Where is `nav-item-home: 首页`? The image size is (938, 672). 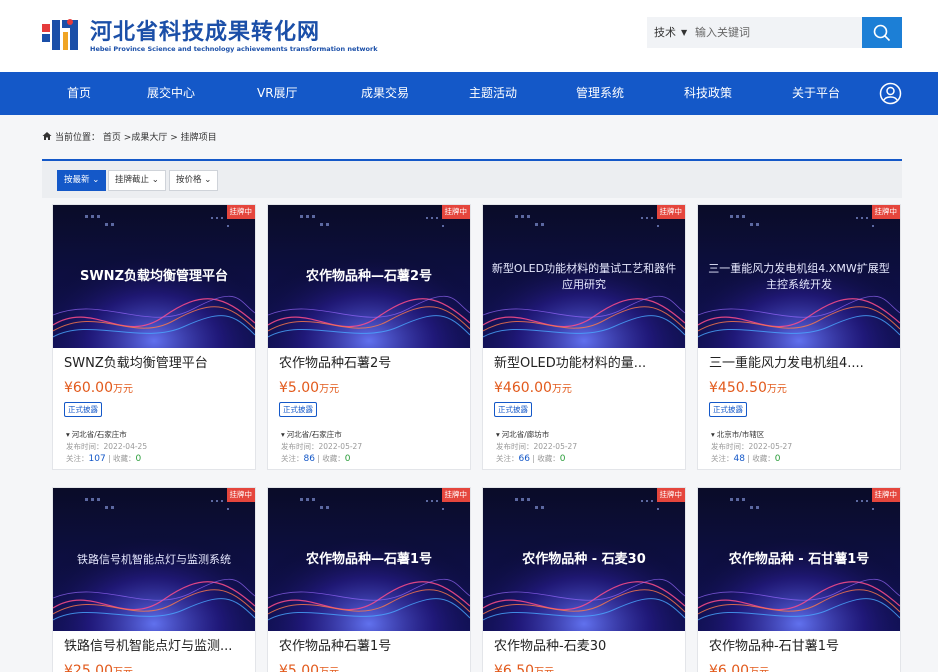 nav-item-home: 首页 is located at coordinates (79, 93).